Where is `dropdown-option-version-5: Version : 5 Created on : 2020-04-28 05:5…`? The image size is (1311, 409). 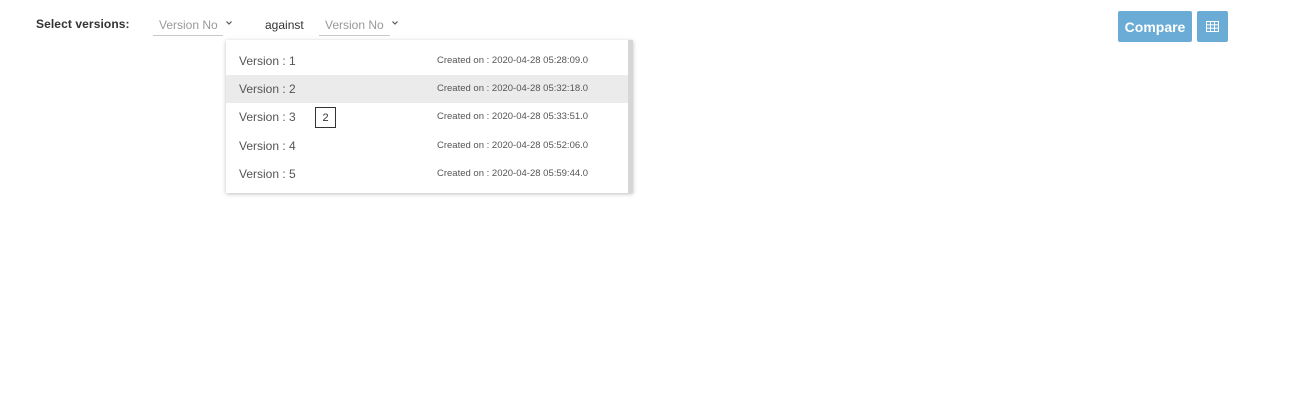
dropdown-option-version-5: Version : 5 Created on : 2020-04-28 05:5… is located at coordinates (427, 174).